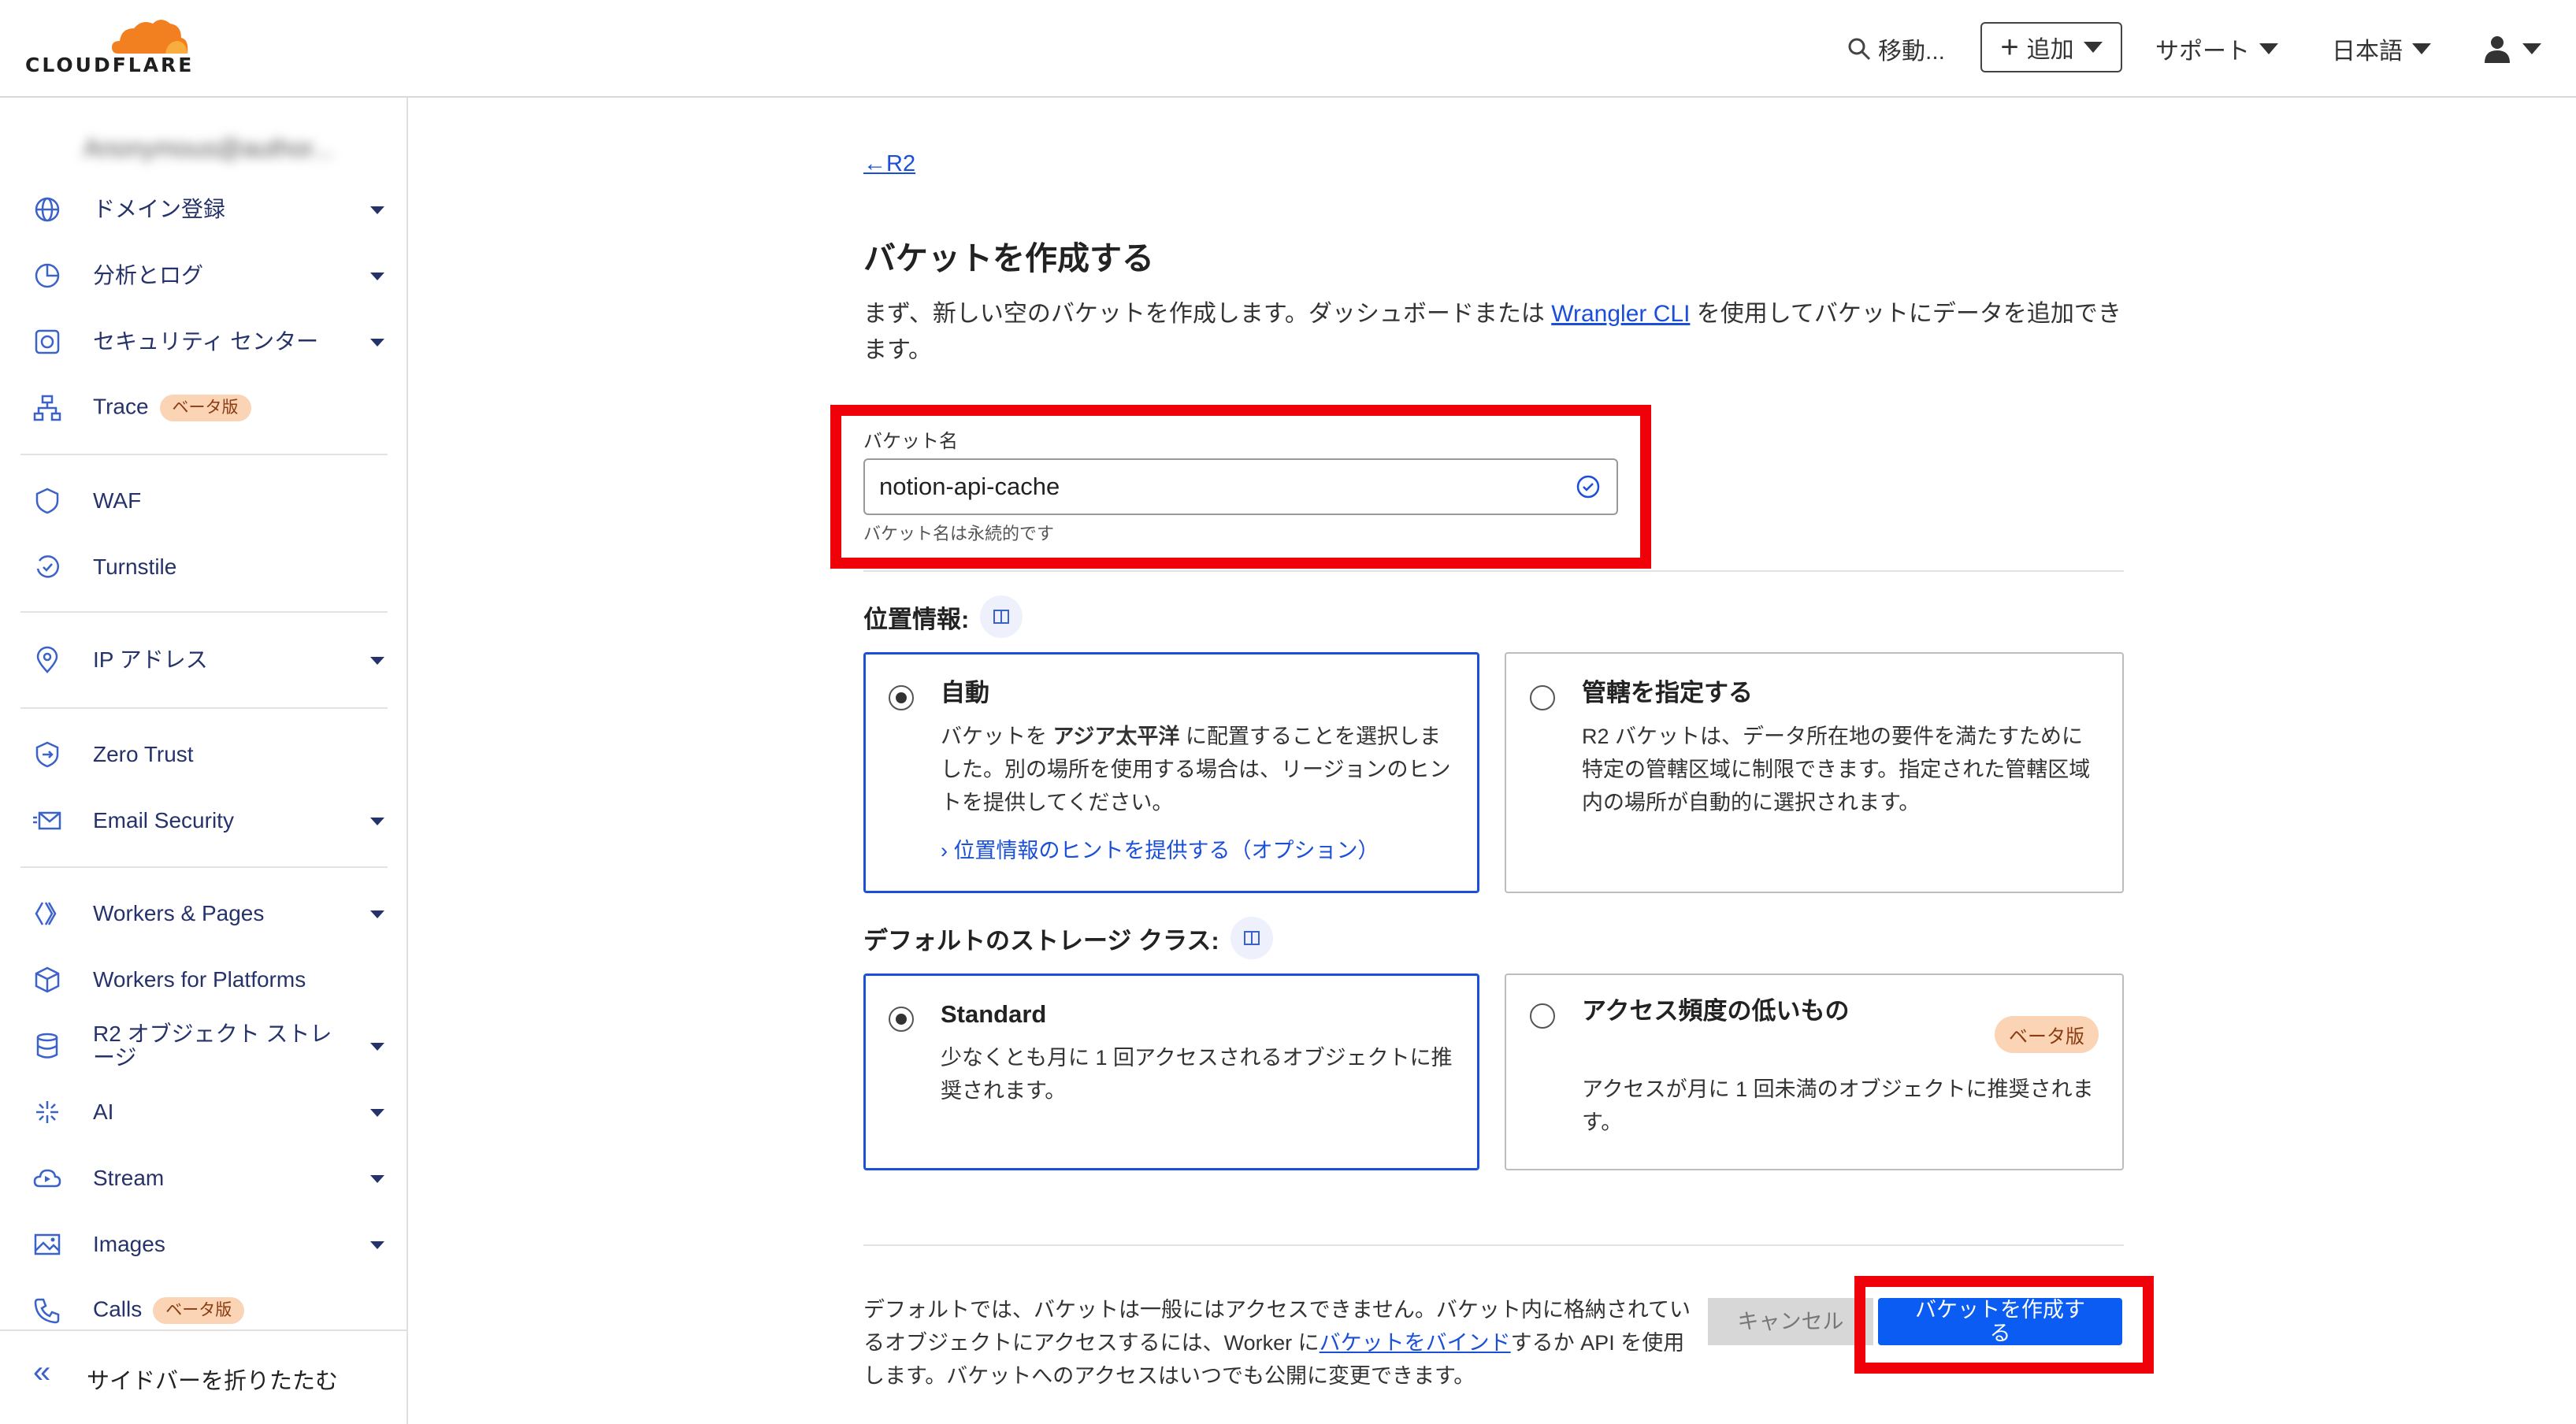 This screenshot has width=2576, height=1424. What do you see at coordinates (2511, 49) in the screenshot?
I see `user-menu` at bounding box center [2511, 49].